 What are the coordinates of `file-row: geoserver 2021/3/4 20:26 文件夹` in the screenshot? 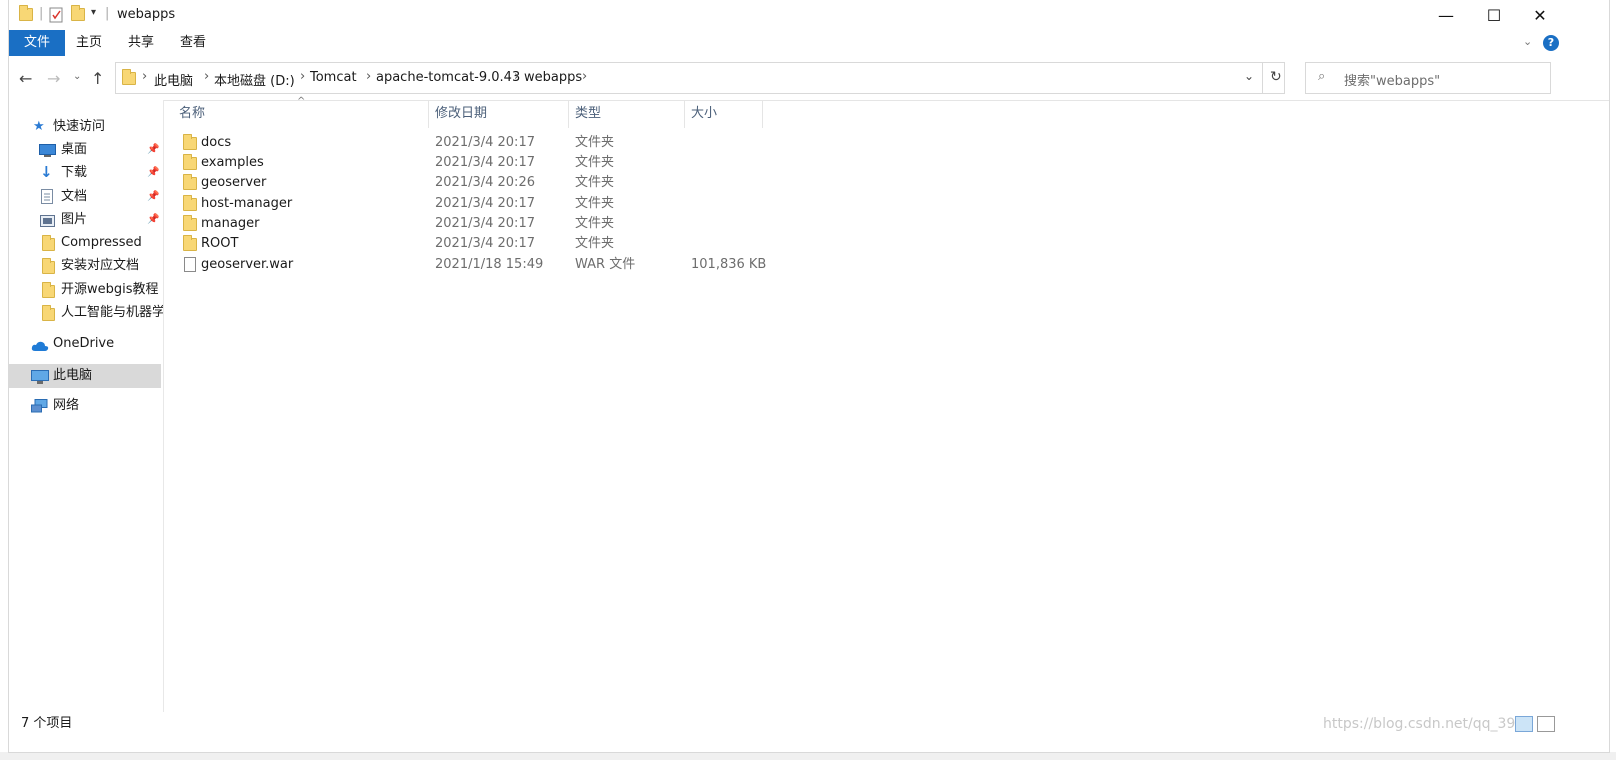 It's located at (483, 183).